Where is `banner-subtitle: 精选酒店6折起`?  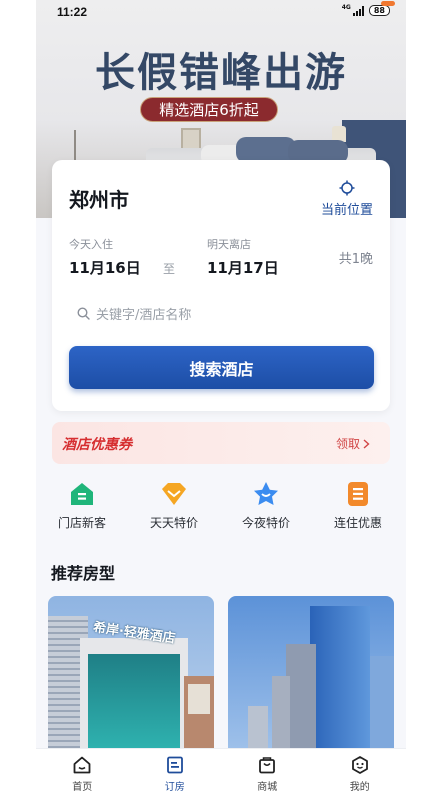
banner-subtitle: 精选酒店6折起 is located at coordinates (209, 109).